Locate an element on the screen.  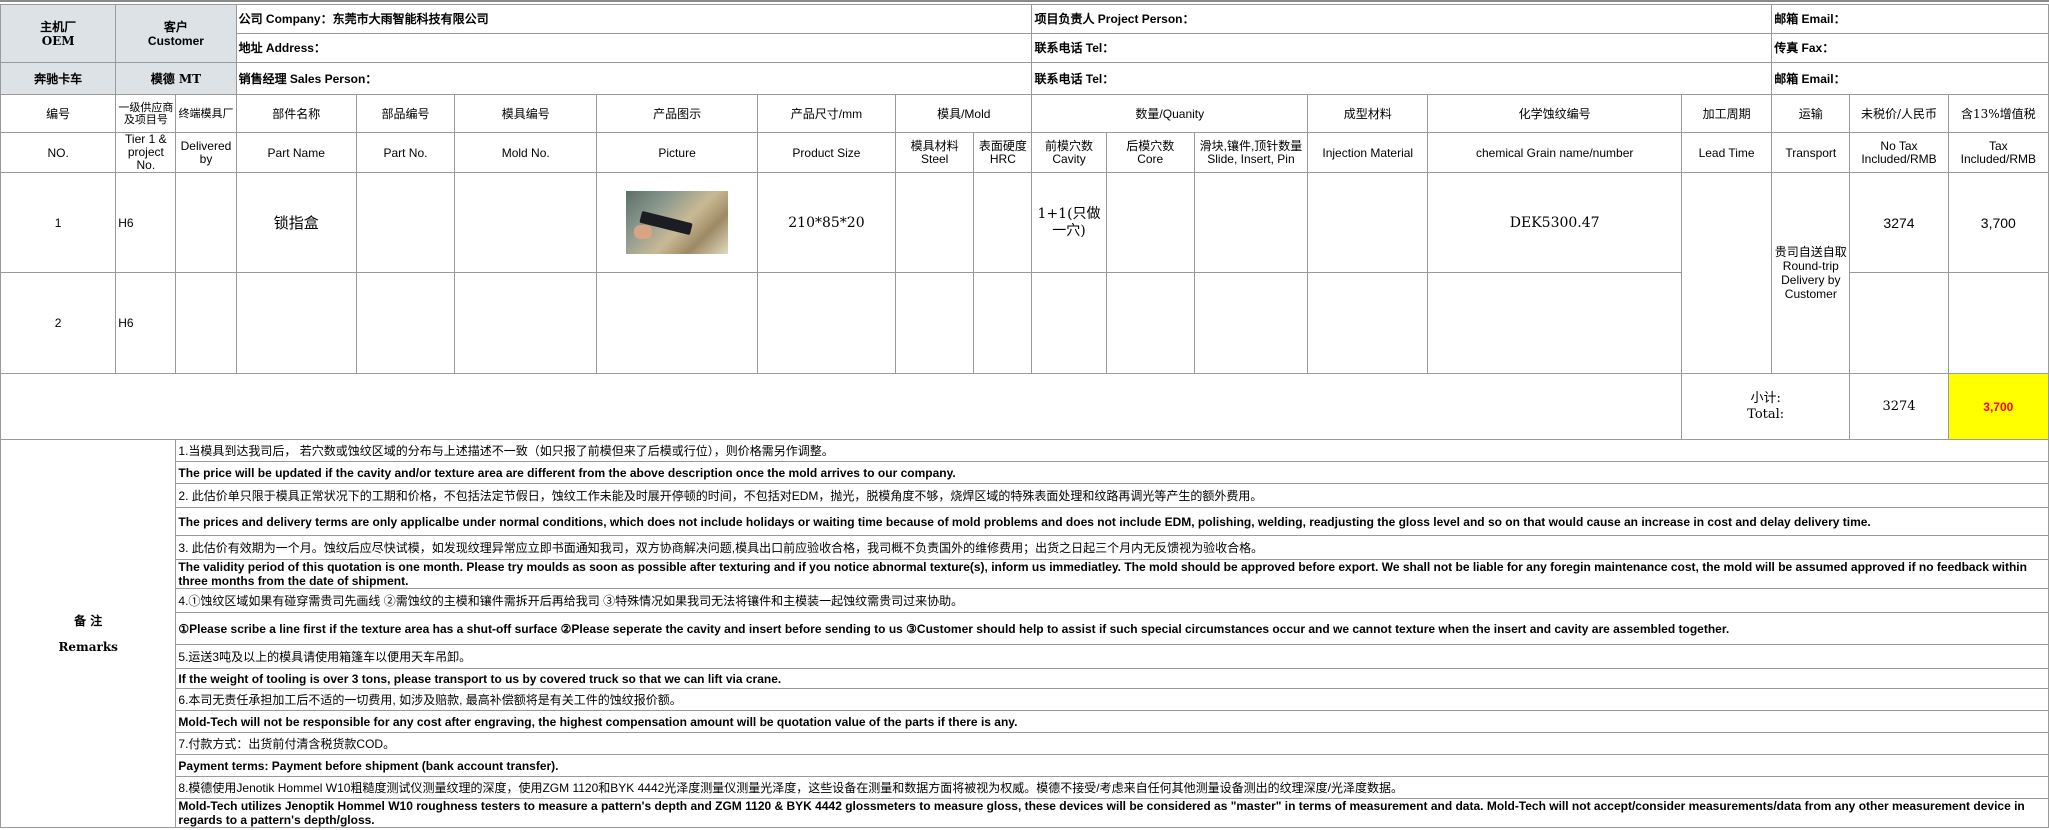
col-en-mold-no: Mold No. is located at coordinates (526, 152).